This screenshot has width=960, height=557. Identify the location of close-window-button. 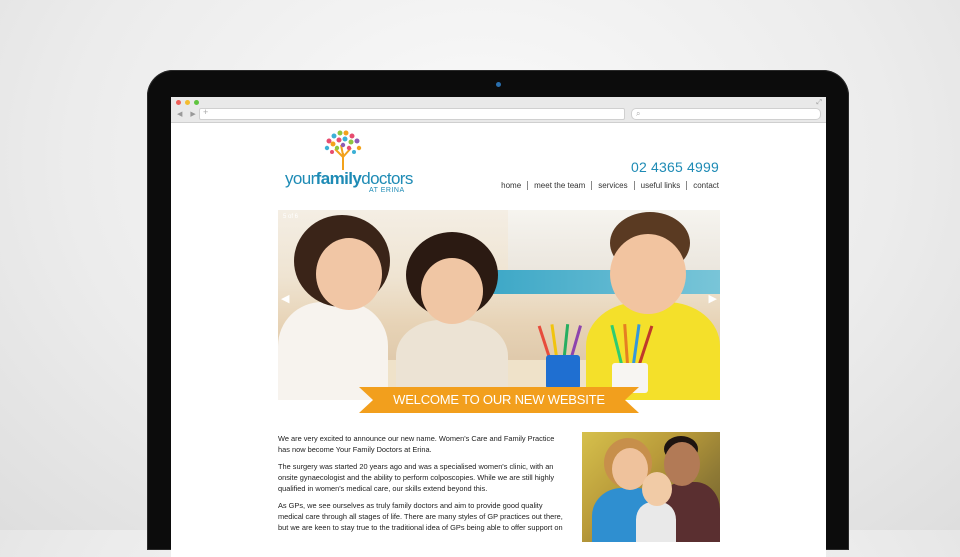
(178, 102).